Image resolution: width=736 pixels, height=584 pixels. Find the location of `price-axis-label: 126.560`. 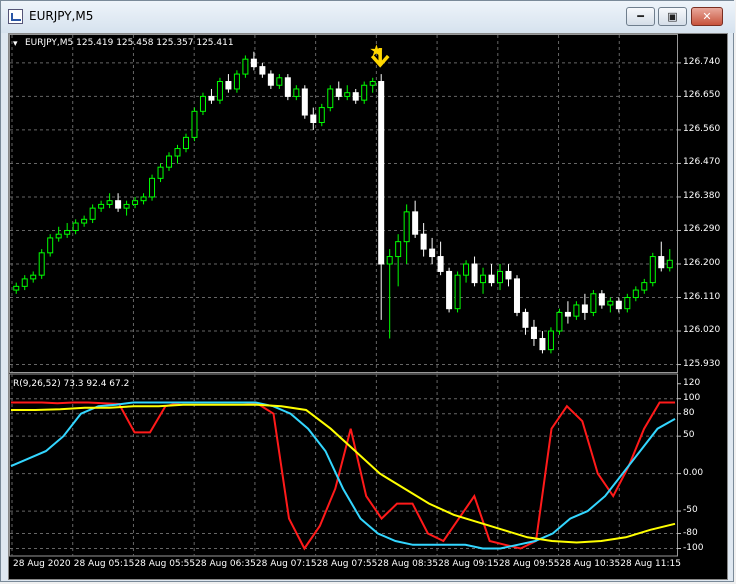

price-axis-label: 126.560 is located at coordinates (702, 128).